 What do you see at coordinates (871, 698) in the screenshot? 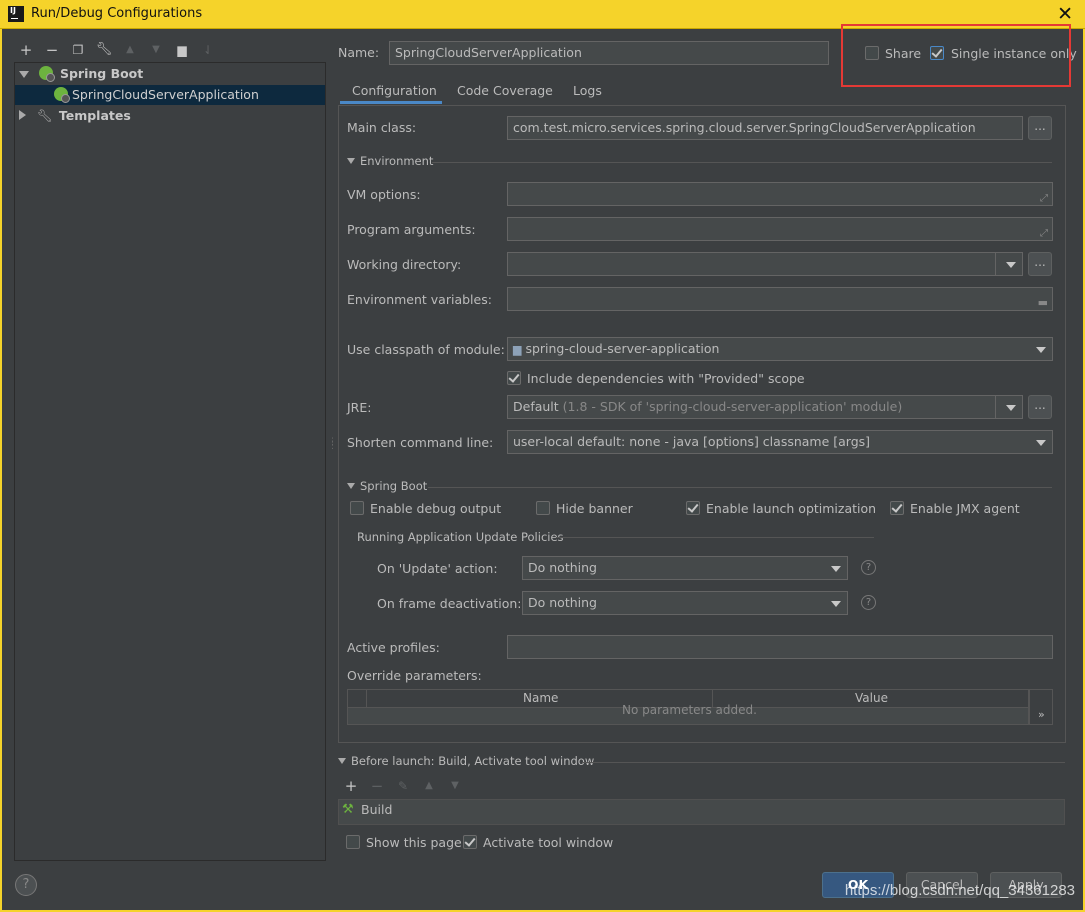
I see `table-header-value: Value` at bounding box center [871, 698].